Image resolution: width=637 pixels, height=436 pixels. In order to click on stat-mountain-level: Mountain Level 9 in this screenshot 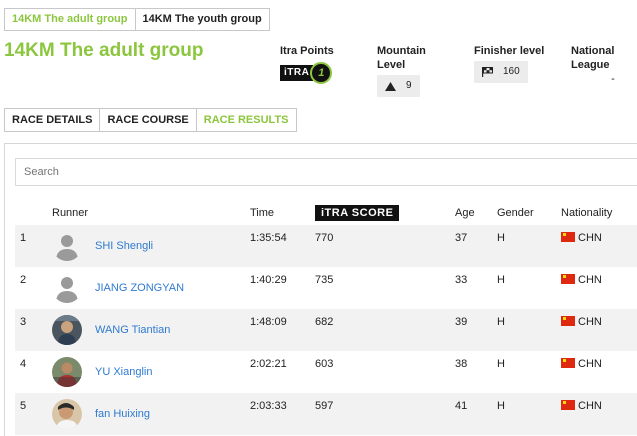, I will do `click(412, 70)`.